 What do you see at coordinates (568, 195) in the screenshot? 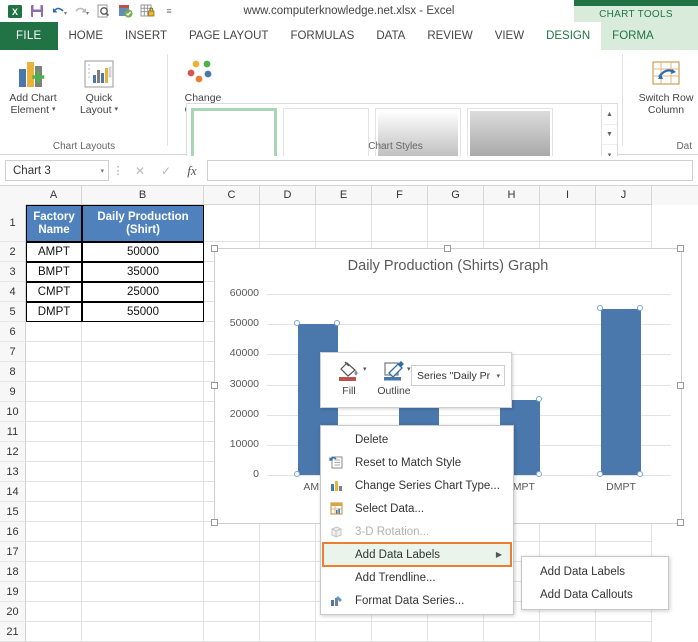
I see `column-header-I: I` at bounding box center [568, 195].